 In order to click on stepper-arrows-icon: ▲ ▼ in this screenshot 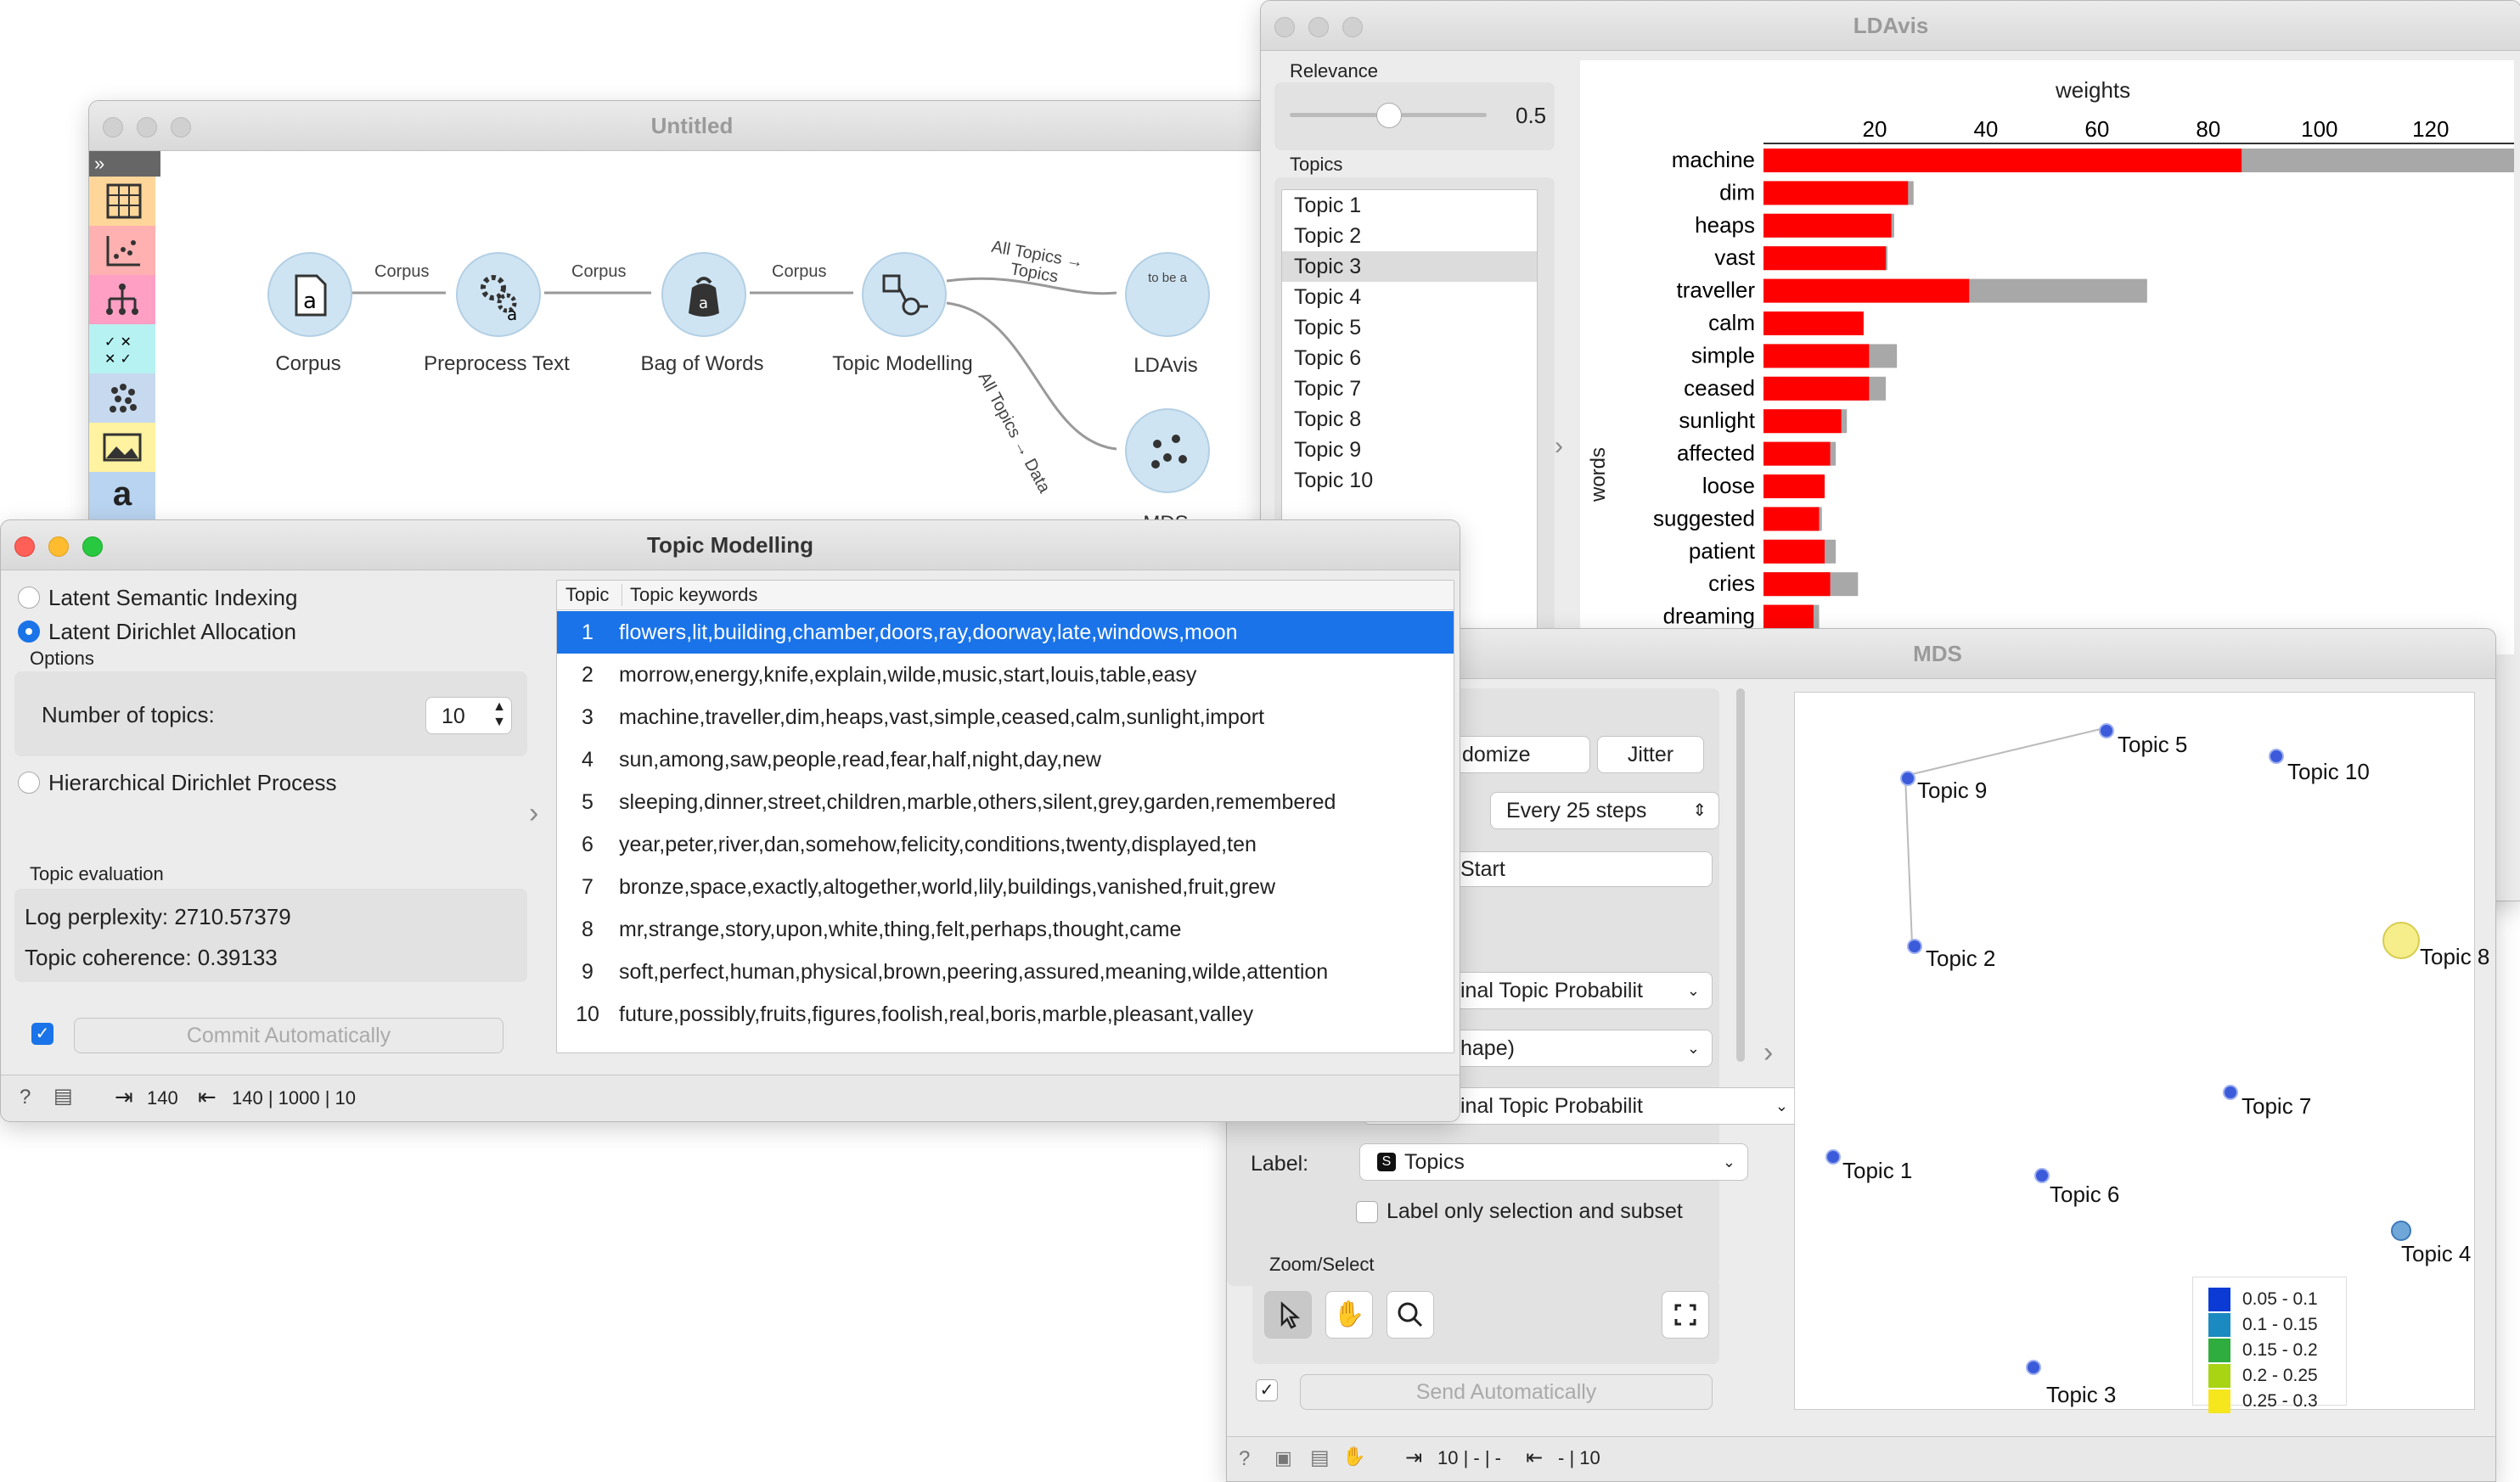, I will do `click(499, 714)`.